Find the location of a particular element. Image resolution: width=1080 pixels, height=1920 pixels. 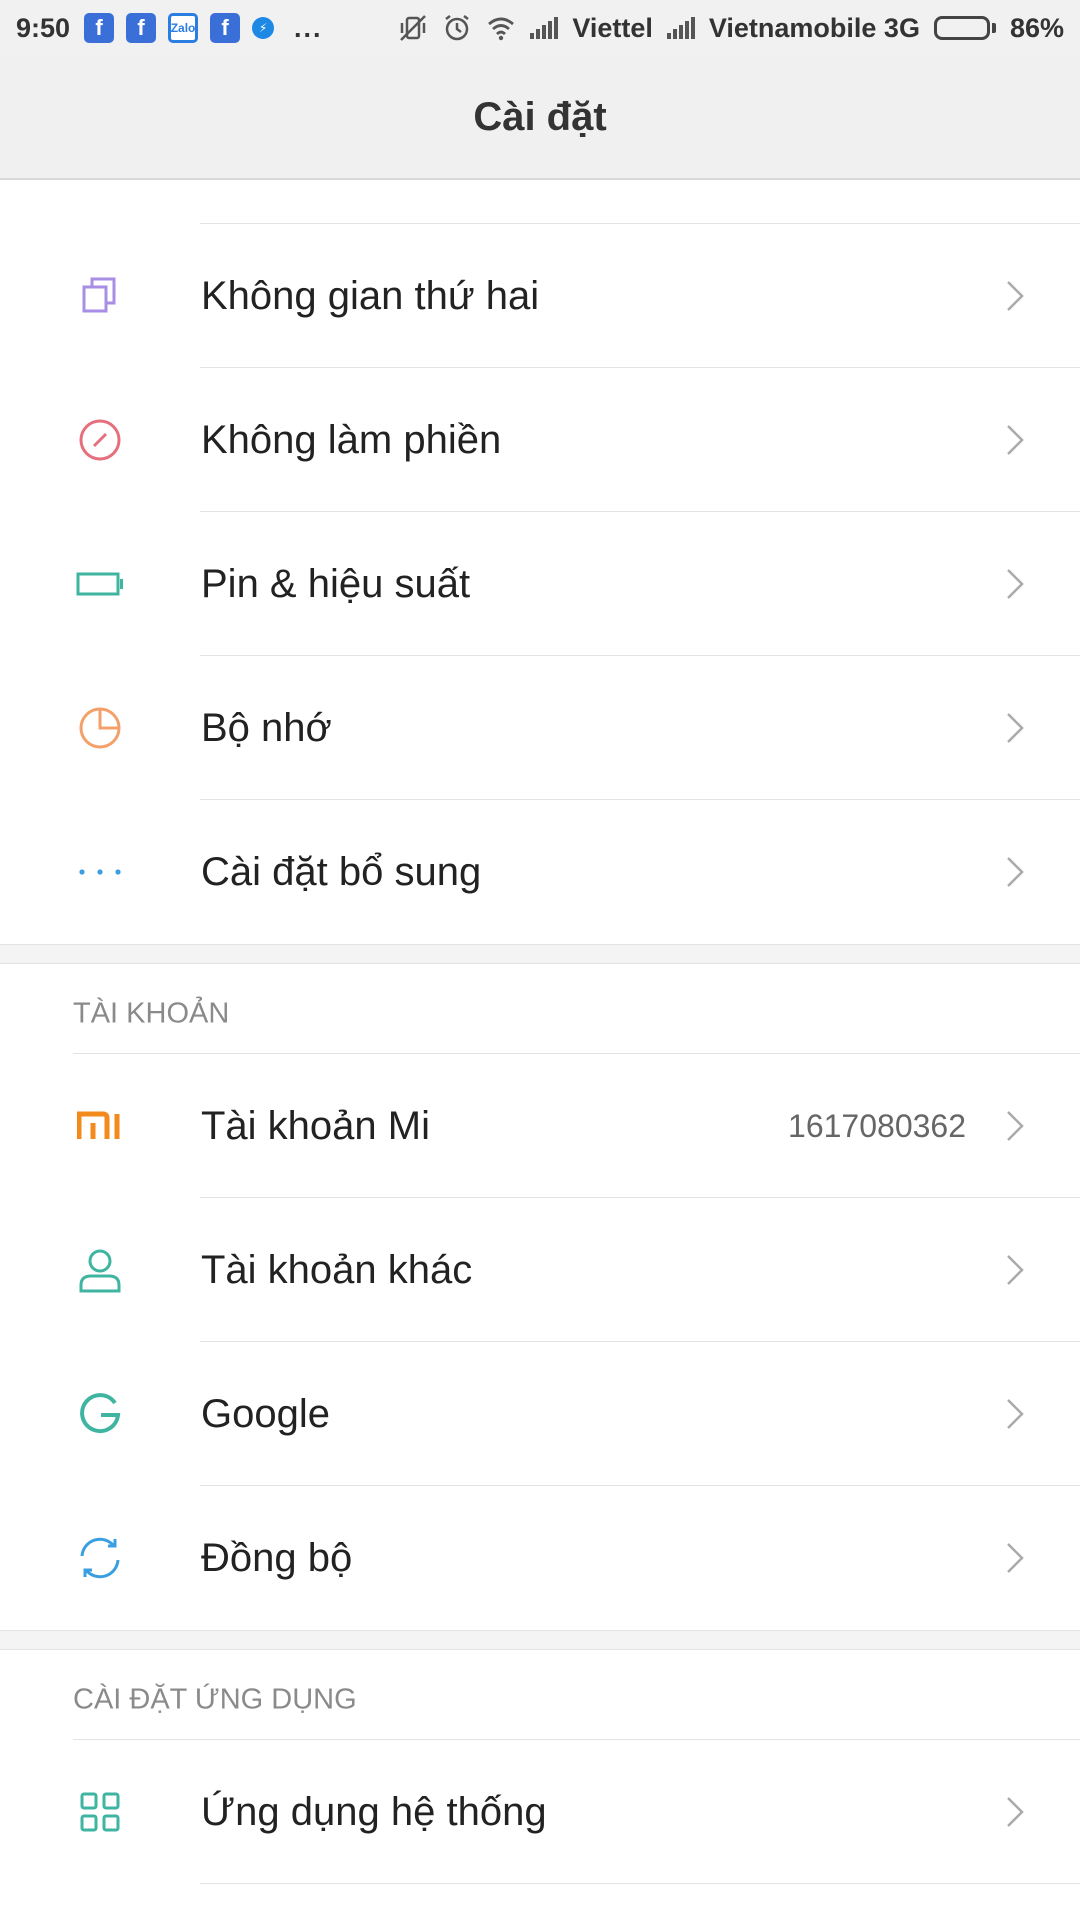

settings-item-second-space: Không gian thứ hai is located at coordinates (540, 296).